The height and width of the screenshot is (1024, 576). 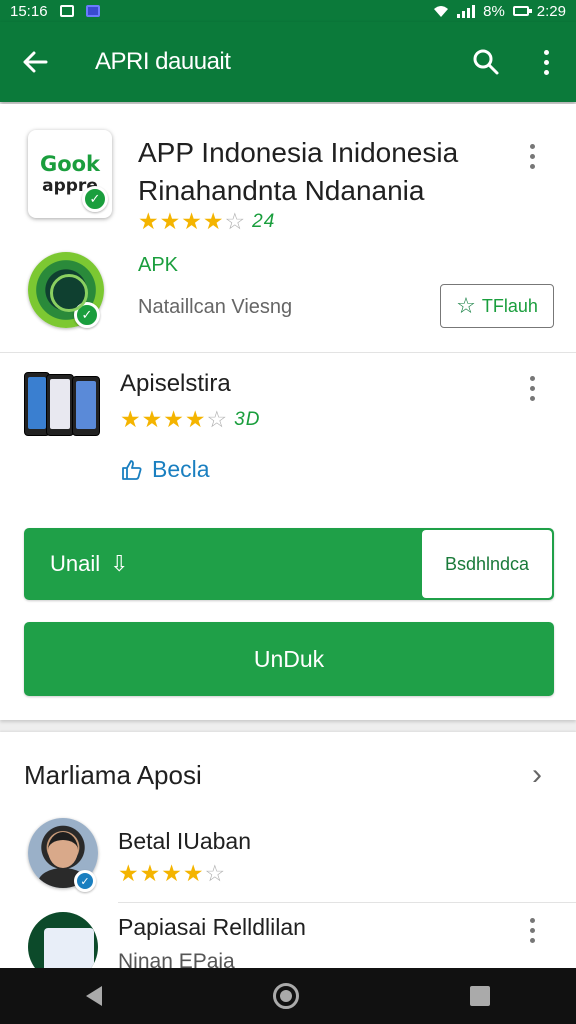 What do you see at coordinates (119, 563) in the screenshot?
I see `download-icon: ⇩` at bounding box center [119, 563].